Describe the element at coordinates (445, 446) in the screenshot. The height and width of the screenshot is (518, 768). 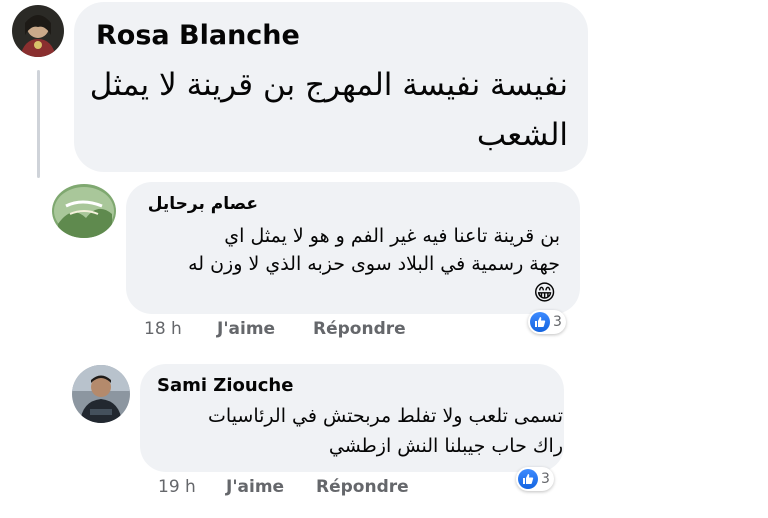
I see `comment-text-line: راك حاب جيبلنا النش ازطشي` at that location.